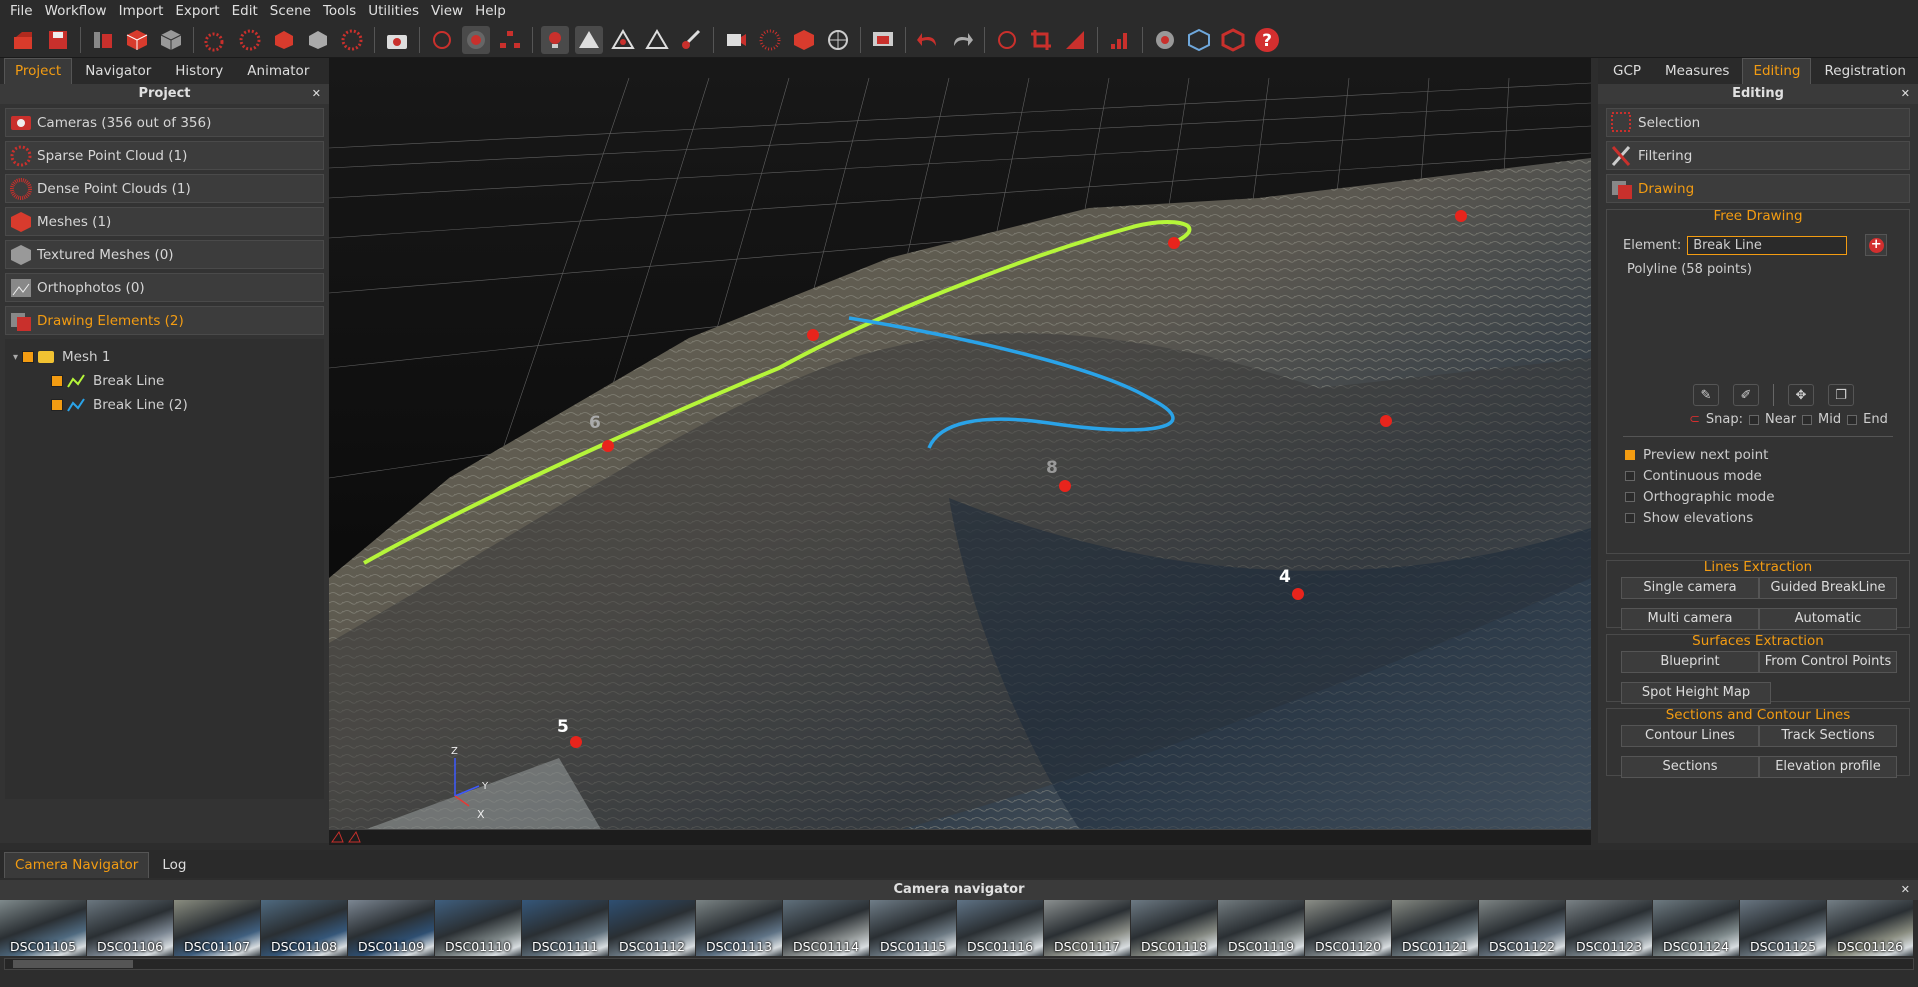 Image resolution: width=1918 pixels, height=987 pixels. What do you see at coordinates (1165, 40) in the screenshot?
I see `settings-gear-icon` at bounding box center [1165, 40].